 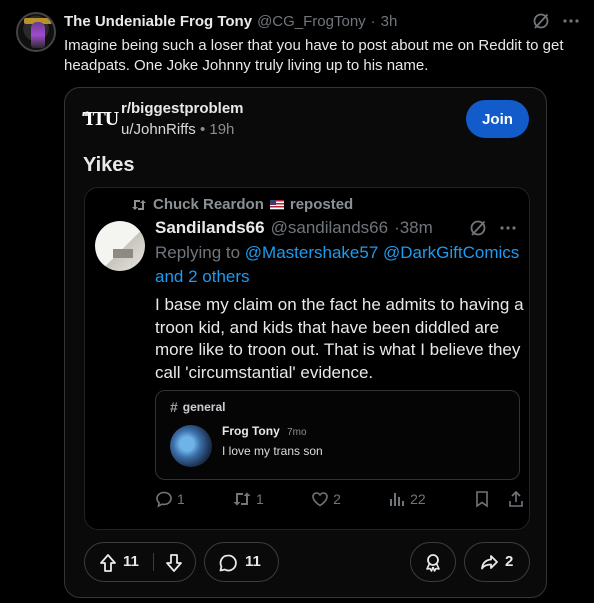 What do you see at coordinates (329, 227) in the screenshot?
I see `embedded-handle: @sandilands66` at bounding box center [329, 227].